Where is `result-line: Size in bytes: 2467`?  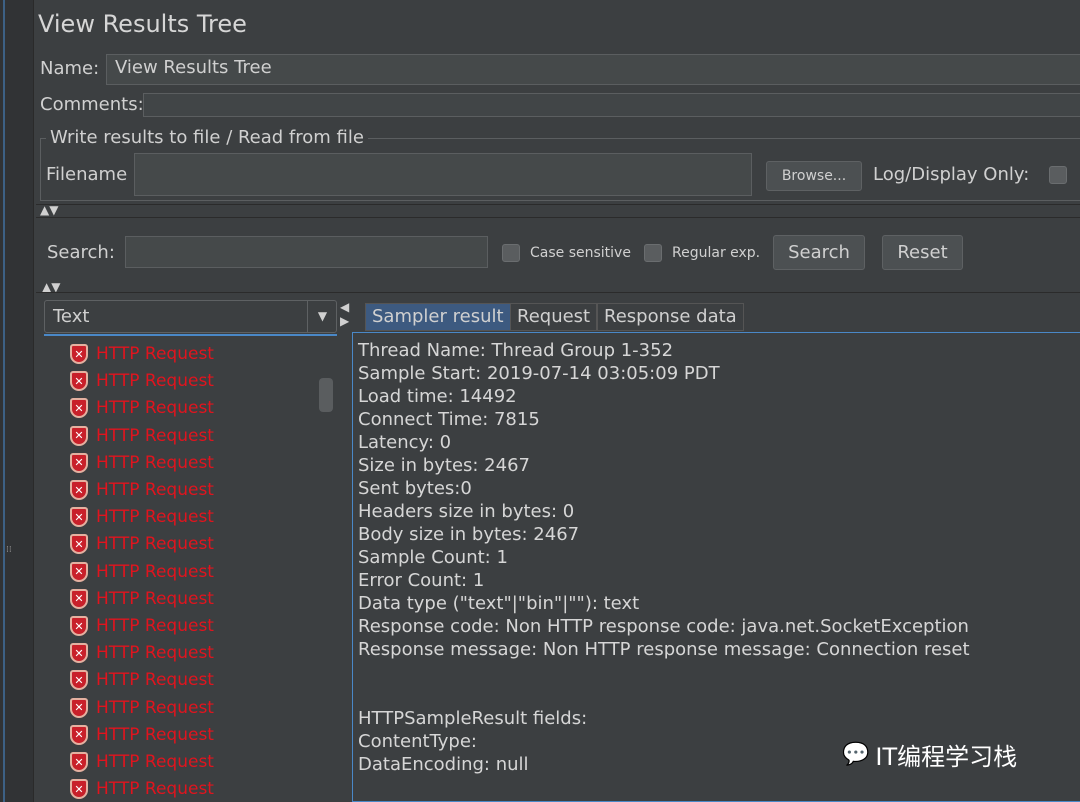
result-line: Size in bytes: 2467 is located at coordinates (444, 465).